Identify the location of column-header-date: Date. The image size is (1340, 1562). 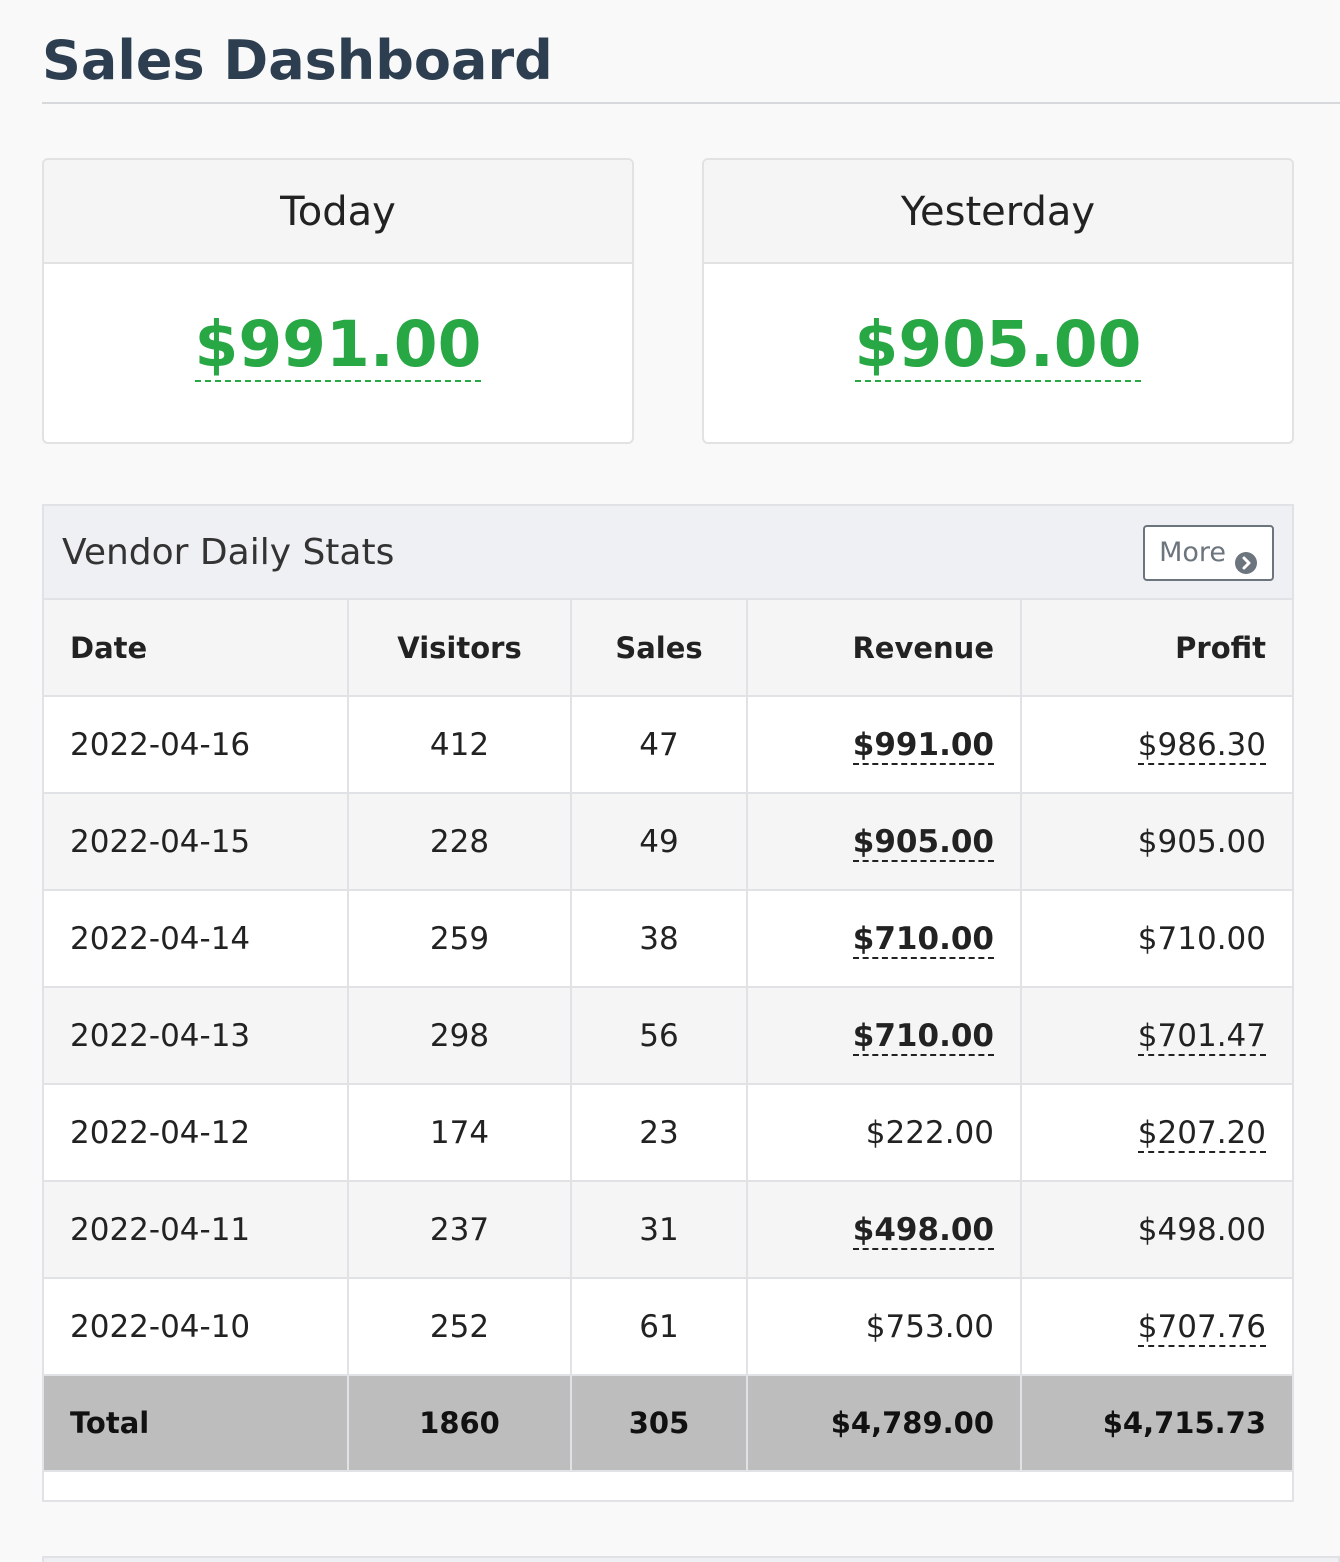
(196, 648).